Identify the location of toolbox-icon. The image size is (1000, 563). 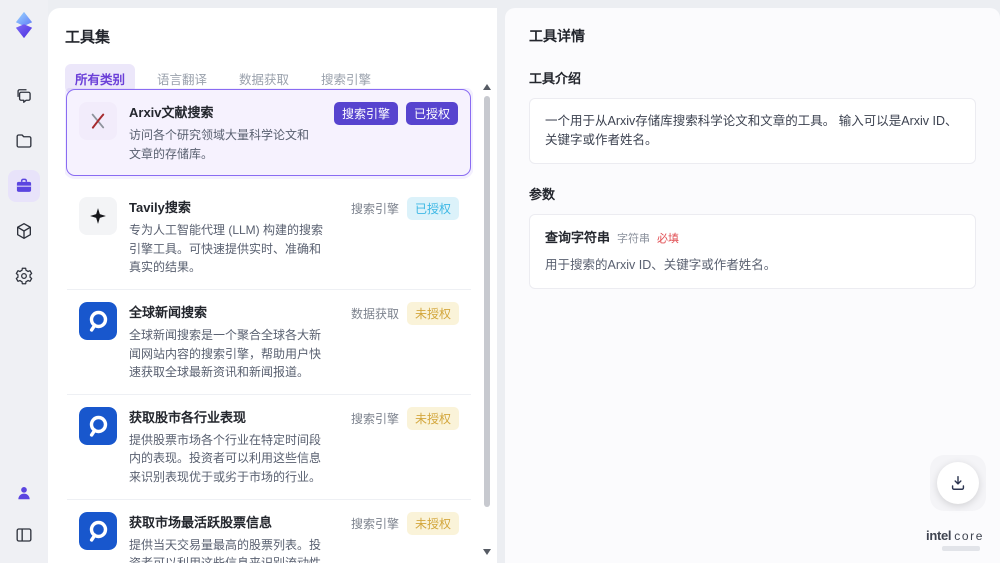
(24, 186).